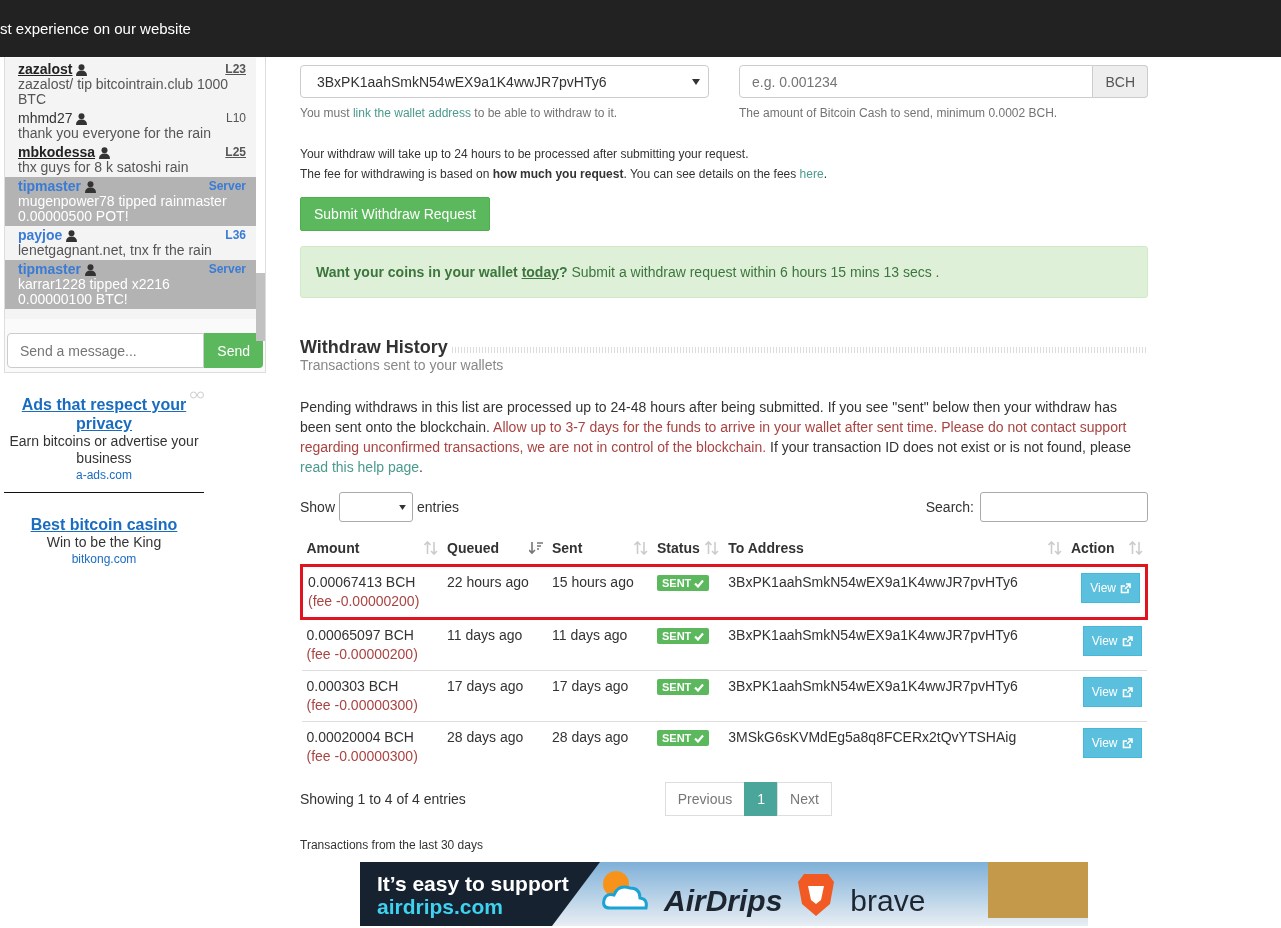  I want to click on queued-cell: 17 days ago, so click(494, 696).